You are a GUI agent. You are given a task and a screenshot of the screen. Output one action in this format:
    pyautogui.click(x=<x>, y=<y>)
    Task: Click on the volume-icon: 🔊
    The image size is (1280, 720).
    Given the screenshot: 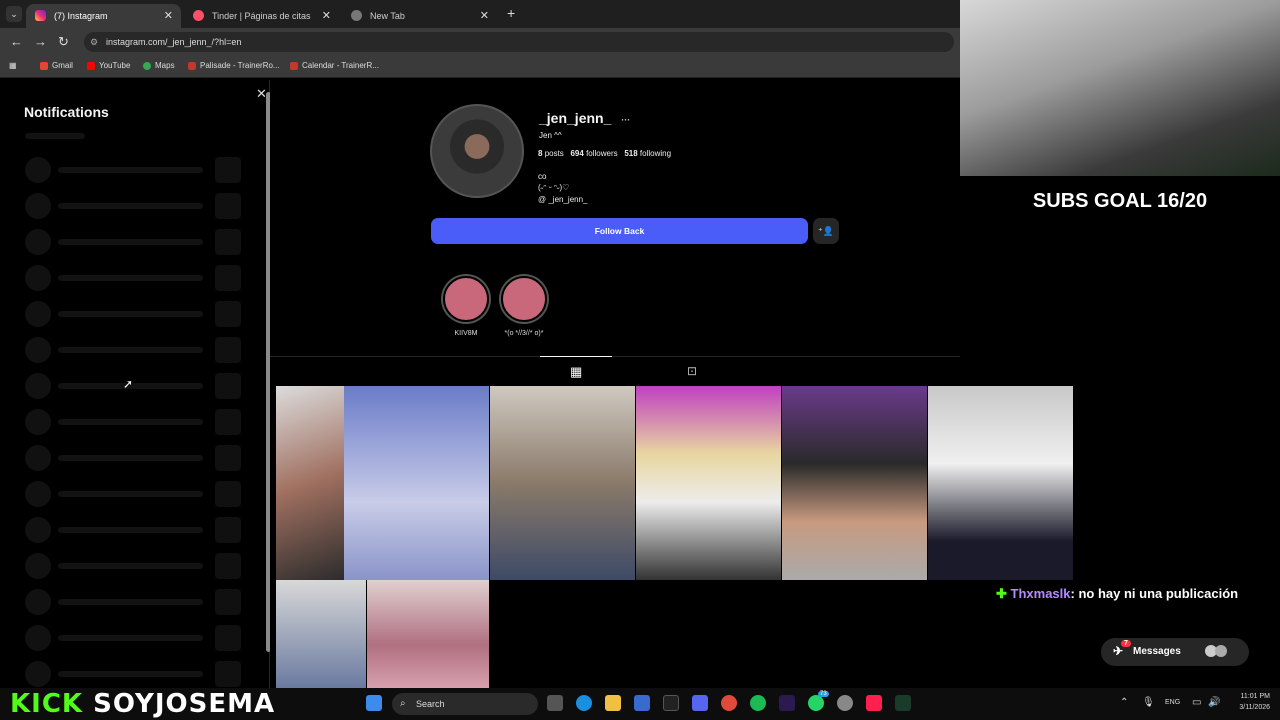 What is the action you would take?
    pyautogui.click(x=1214, y=702)
    